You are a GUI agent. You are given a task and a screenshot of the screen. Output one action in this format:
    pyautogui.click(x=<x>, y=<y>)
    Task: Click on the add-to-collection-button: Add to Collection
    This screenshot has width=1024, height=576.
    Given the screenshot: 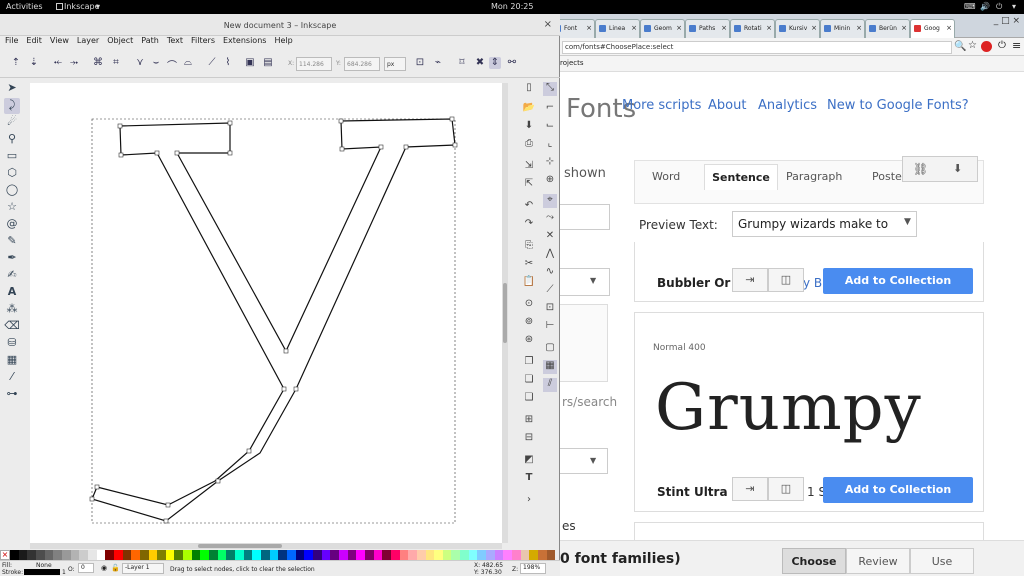 What is the action you would take?
    pyautogui.click(x=898, y=490)
    